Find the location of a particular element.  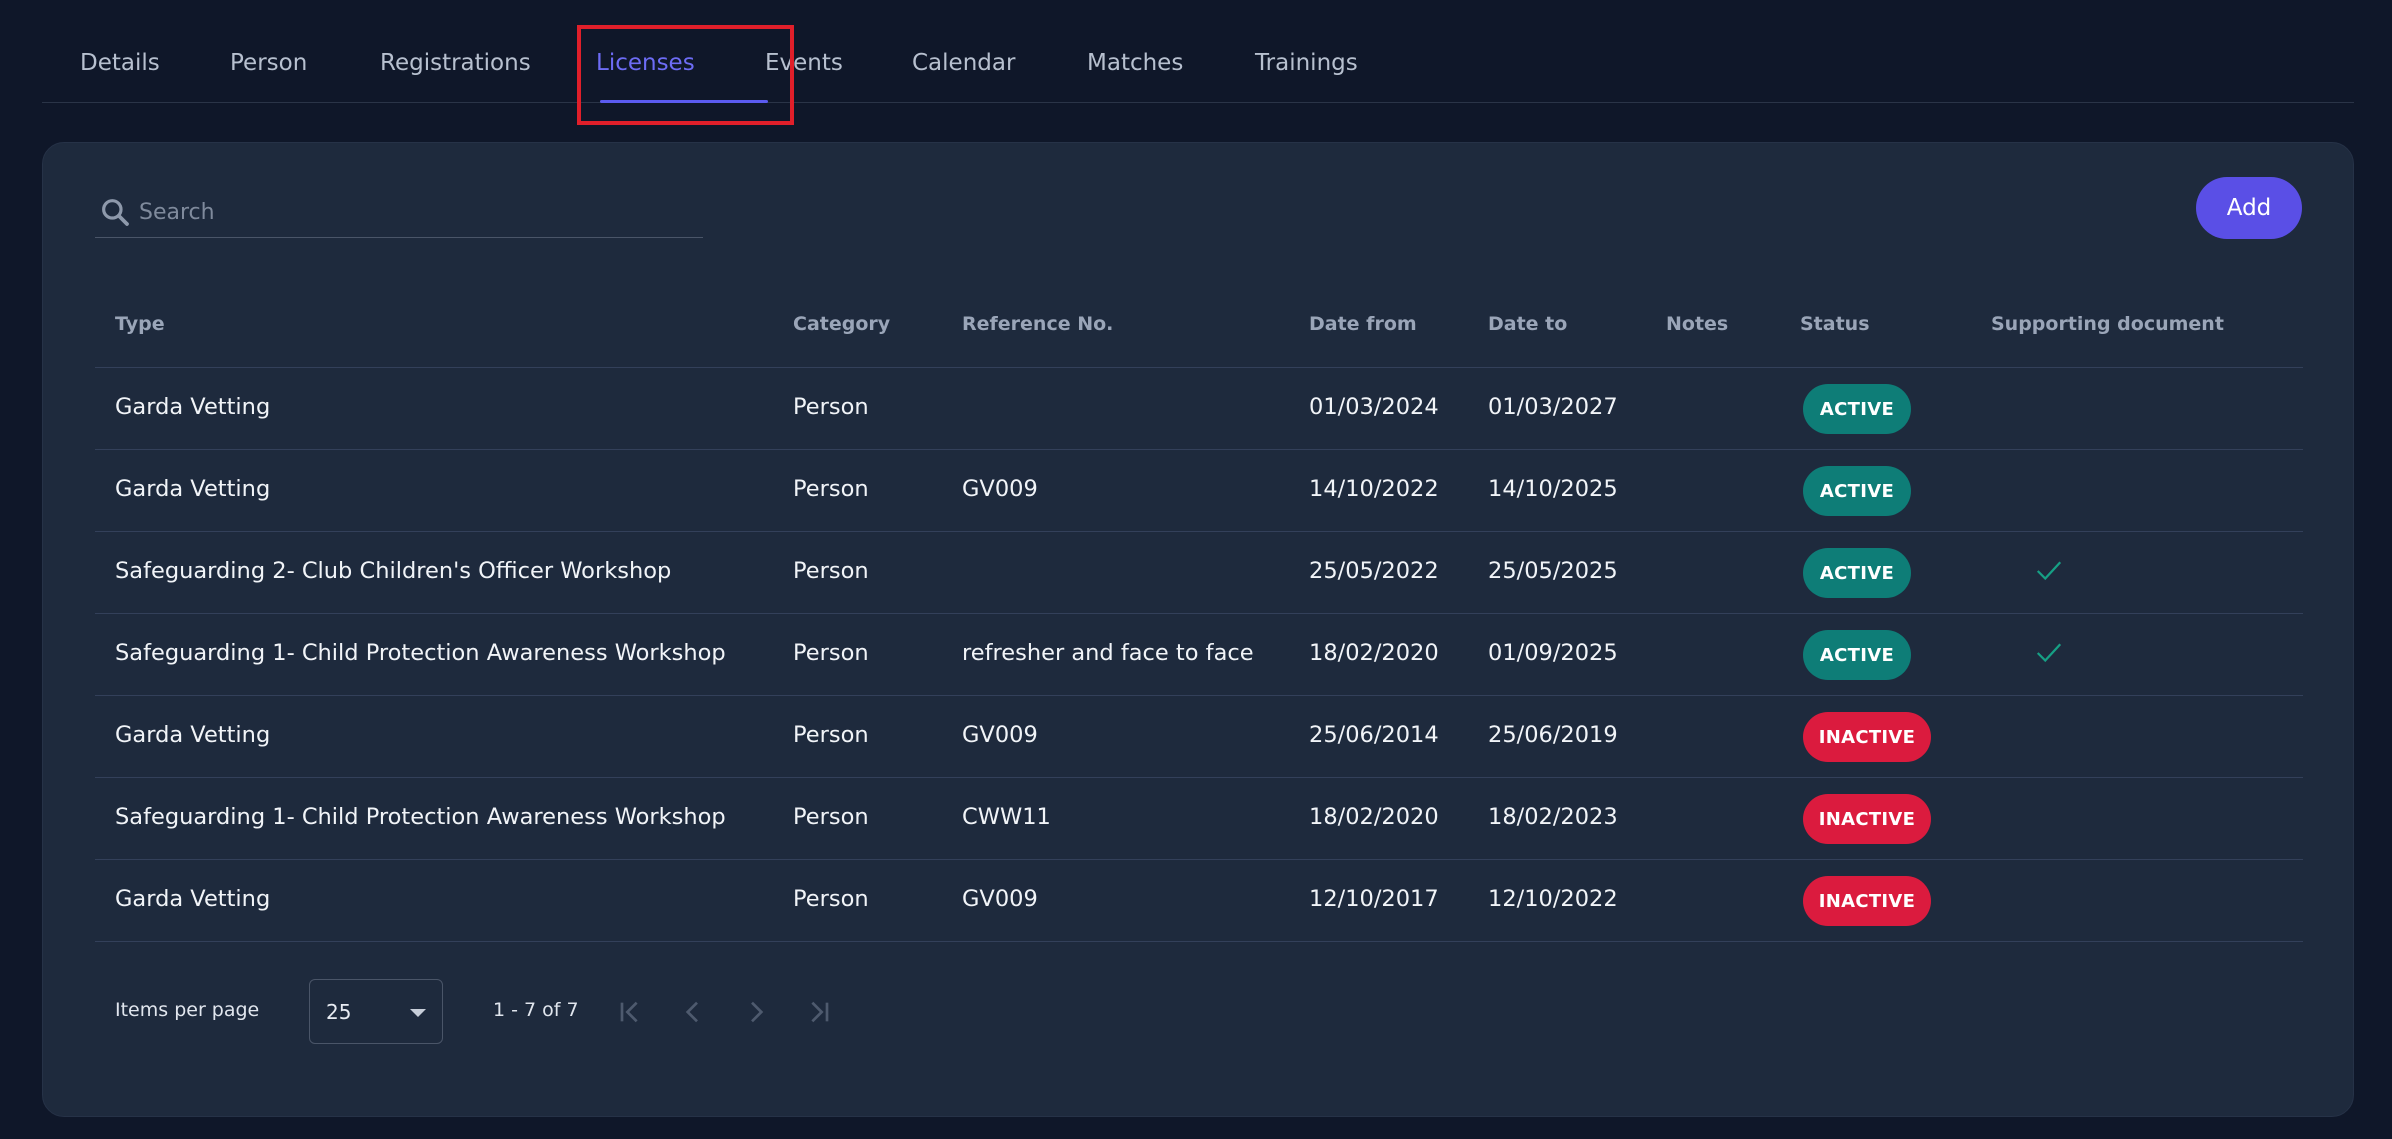

items-per-page-value: 25 is located at coordinates (339, 1012).